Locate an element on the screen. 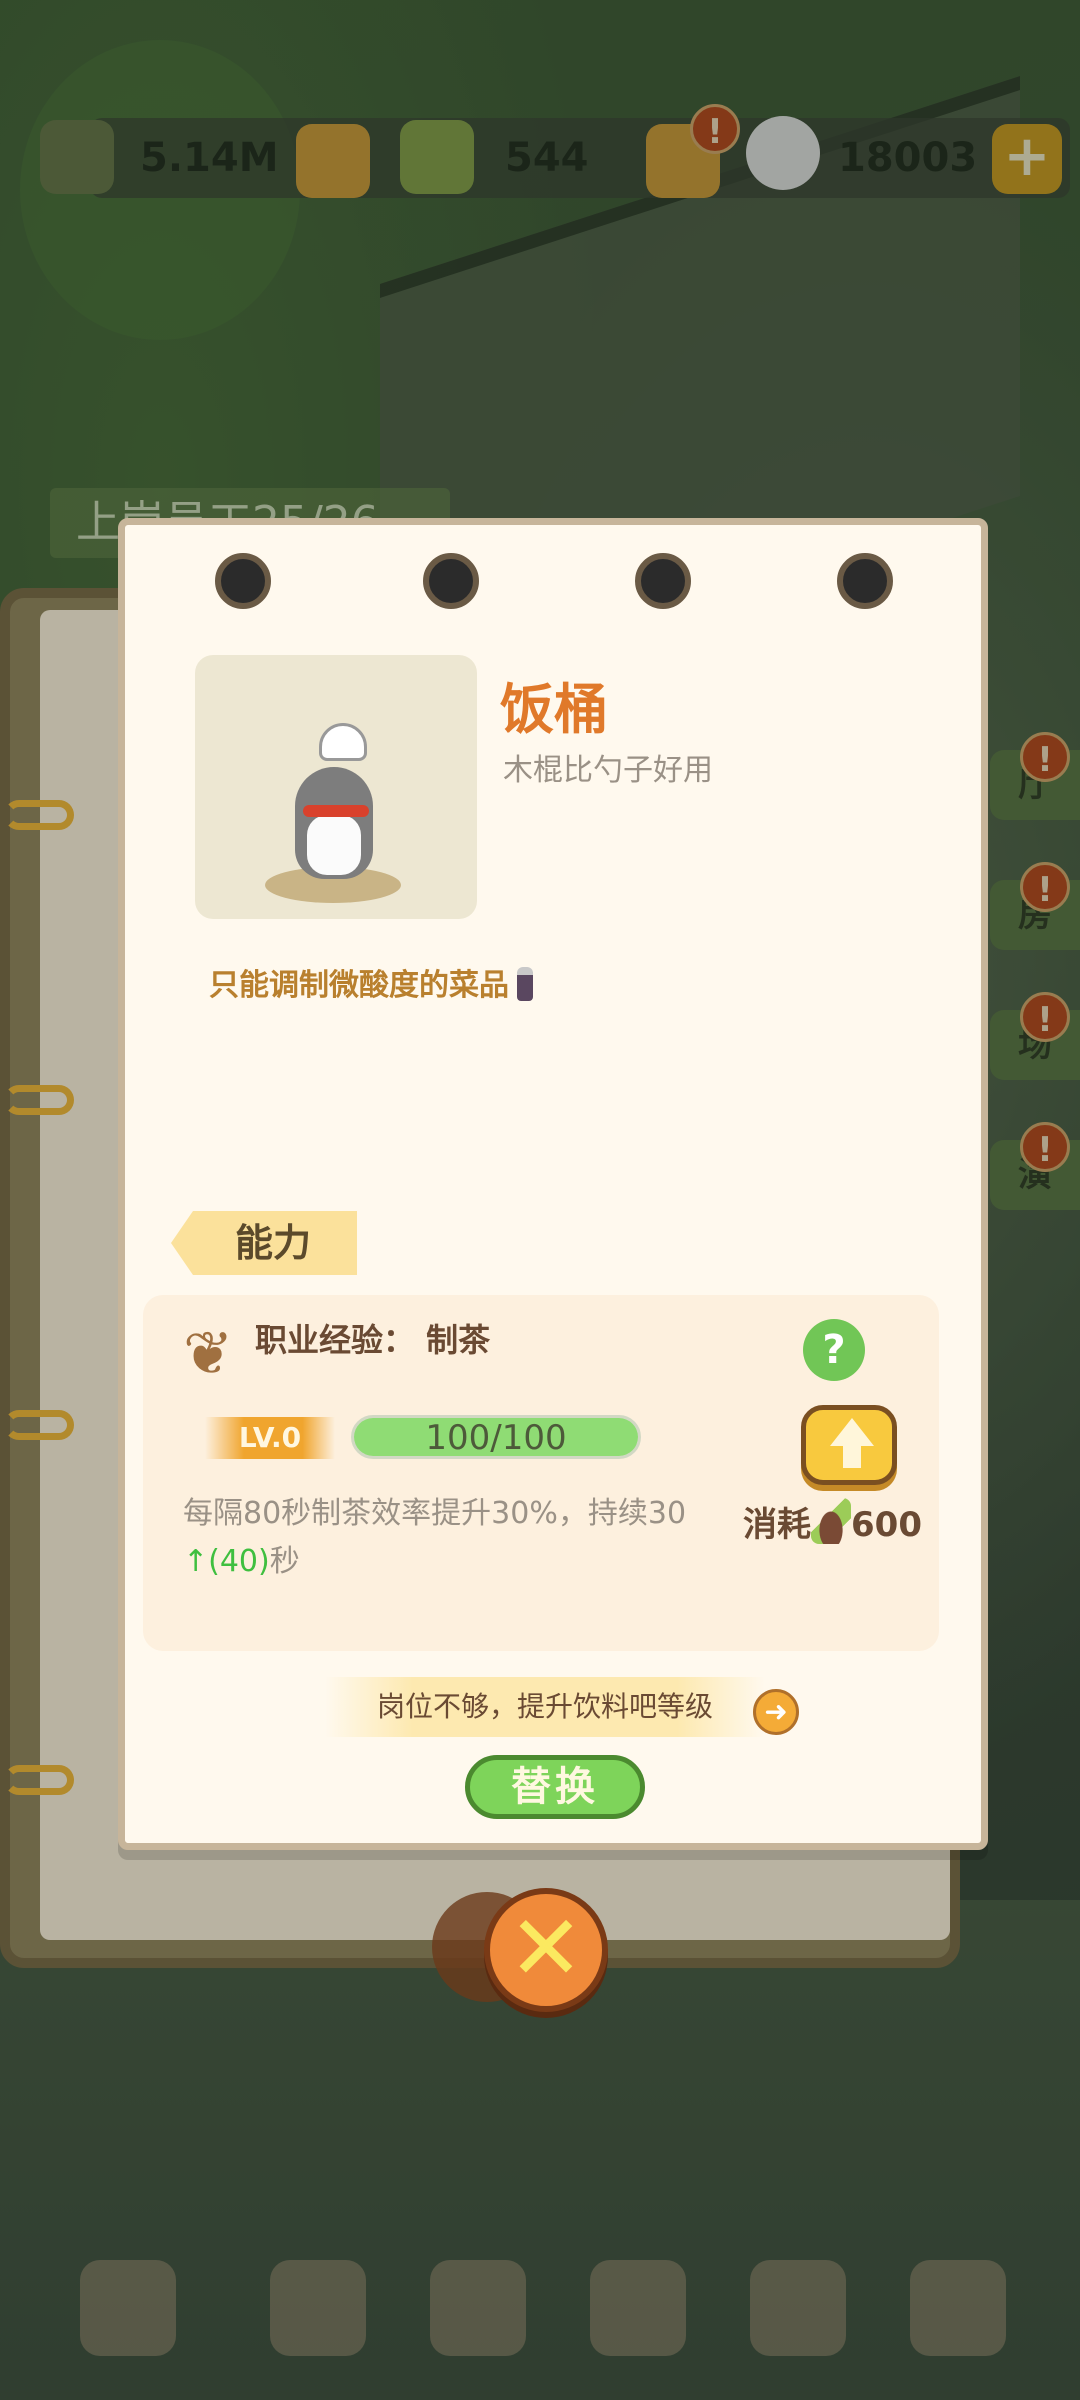  profession-exp-label: 职业经验： 制茶 is located at coordinates (373, 1340).